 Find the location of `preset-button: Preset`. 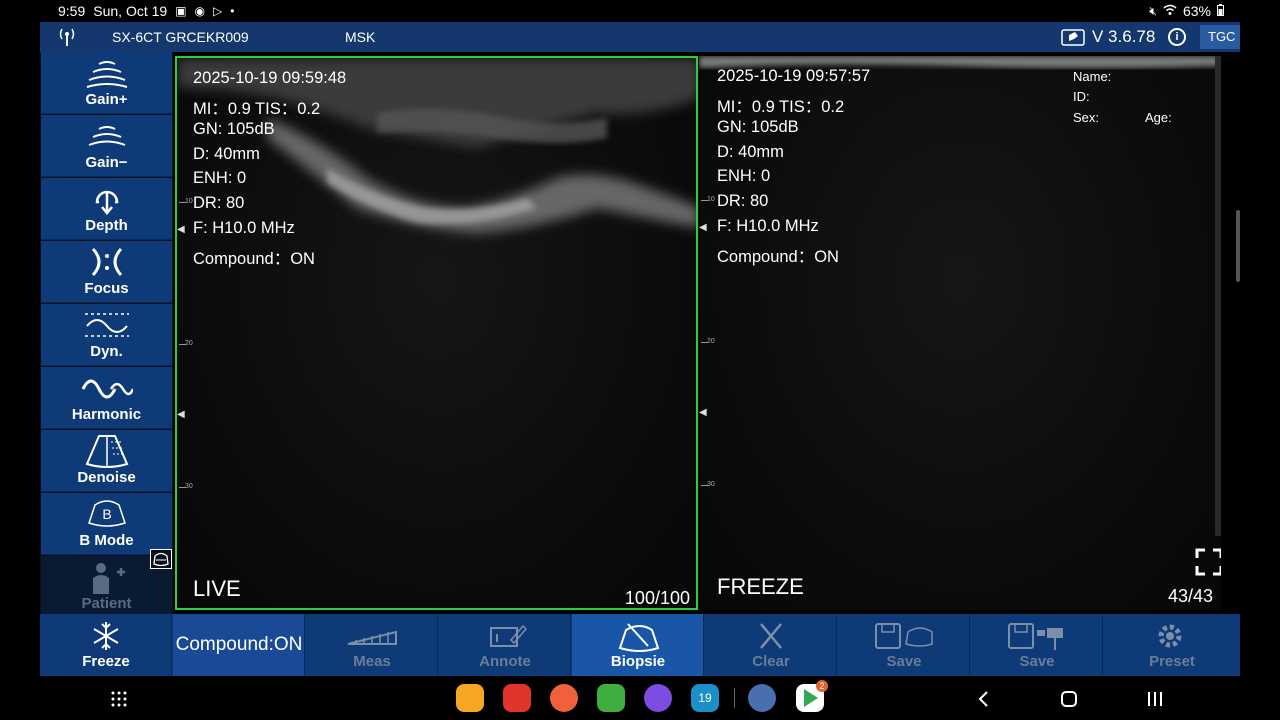

preset-button: Preset is located at coordinates (1172, 645).